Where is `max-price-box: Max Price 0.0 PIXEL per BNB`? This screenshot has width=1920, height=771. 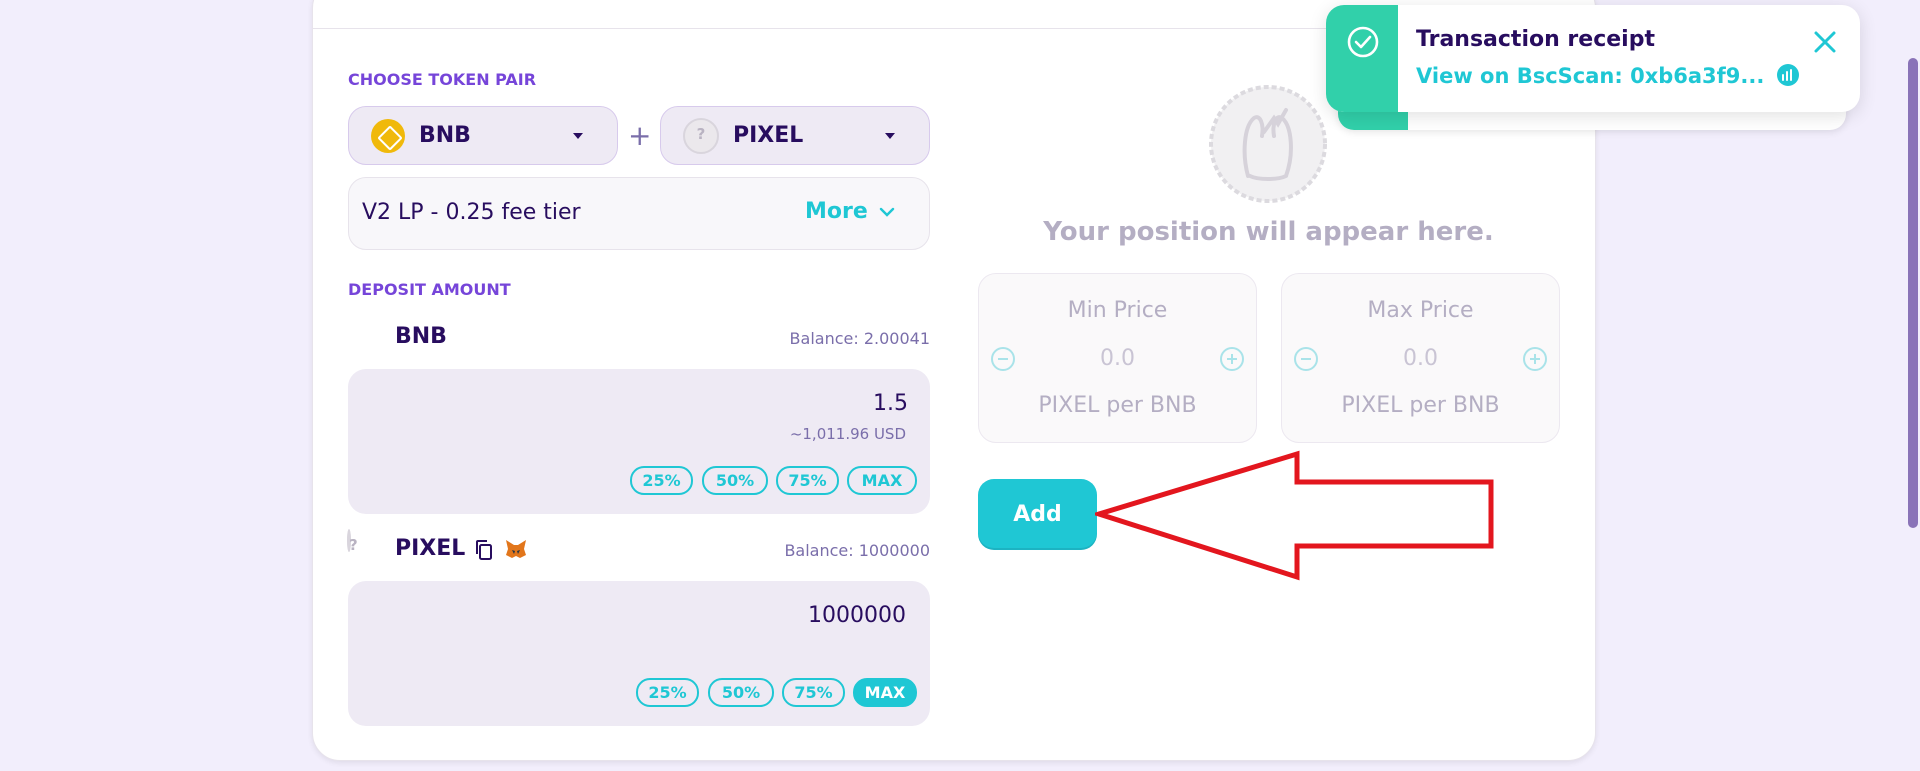
max-price-box: Max Price 0.0 PIXEL per BNB is located at coordinates (1420, 358).